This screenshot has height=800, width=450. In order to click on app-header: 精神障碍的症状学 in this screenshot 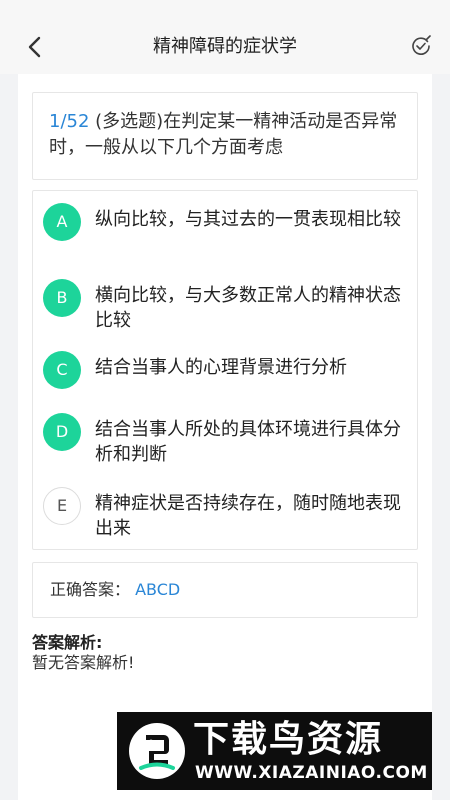, I will do `click(225, 37)`.